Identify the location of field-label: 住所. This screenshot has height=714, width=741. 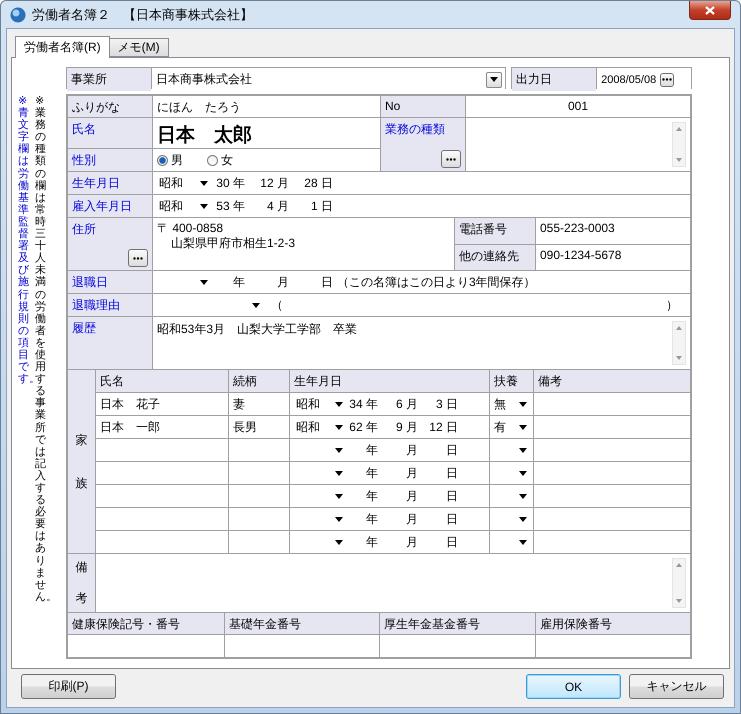
(110, 244).